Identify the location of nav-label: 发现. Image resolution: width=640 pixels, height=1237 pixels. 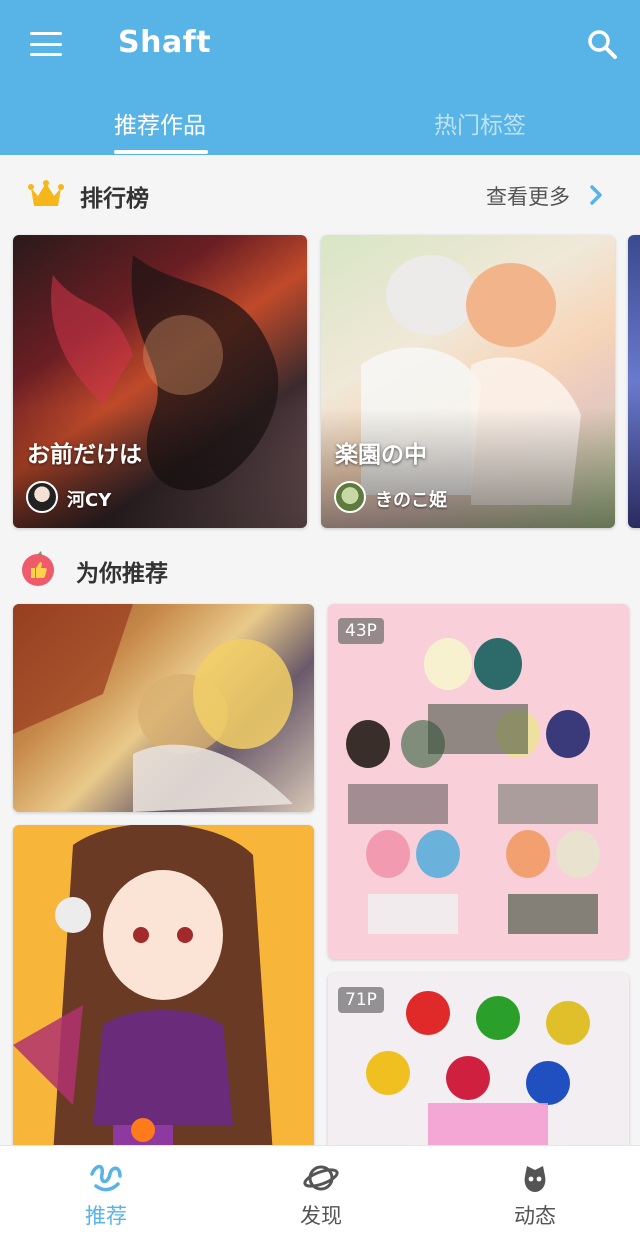
(321, 1216).